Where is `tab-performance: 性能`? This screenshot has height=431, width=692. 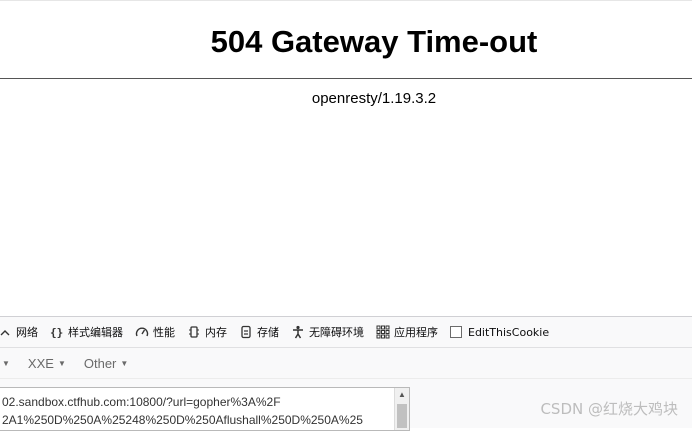
tab-performance: 性能 is located at coordinates (155, 332).